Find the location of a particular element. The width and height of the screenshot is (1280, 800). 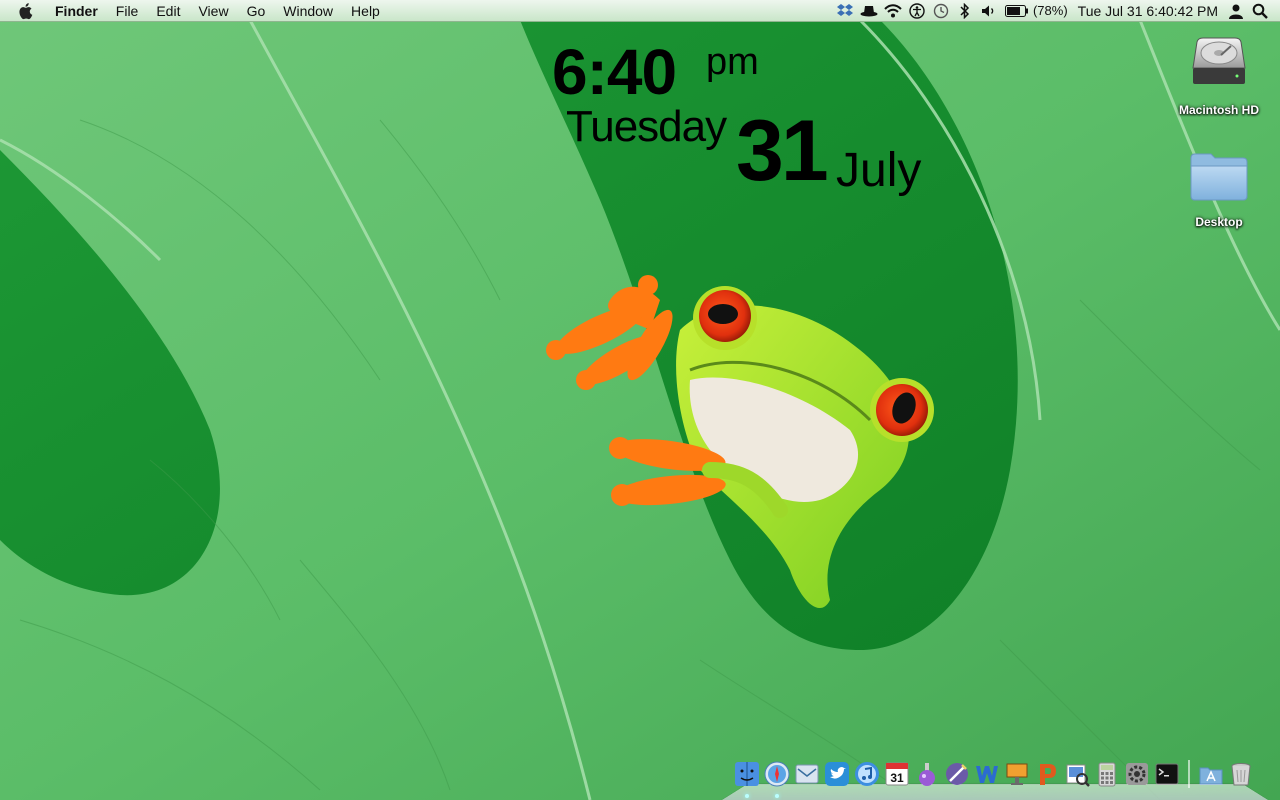

desktop-icon-label: Desktop is located at coordinates (1219, 222).